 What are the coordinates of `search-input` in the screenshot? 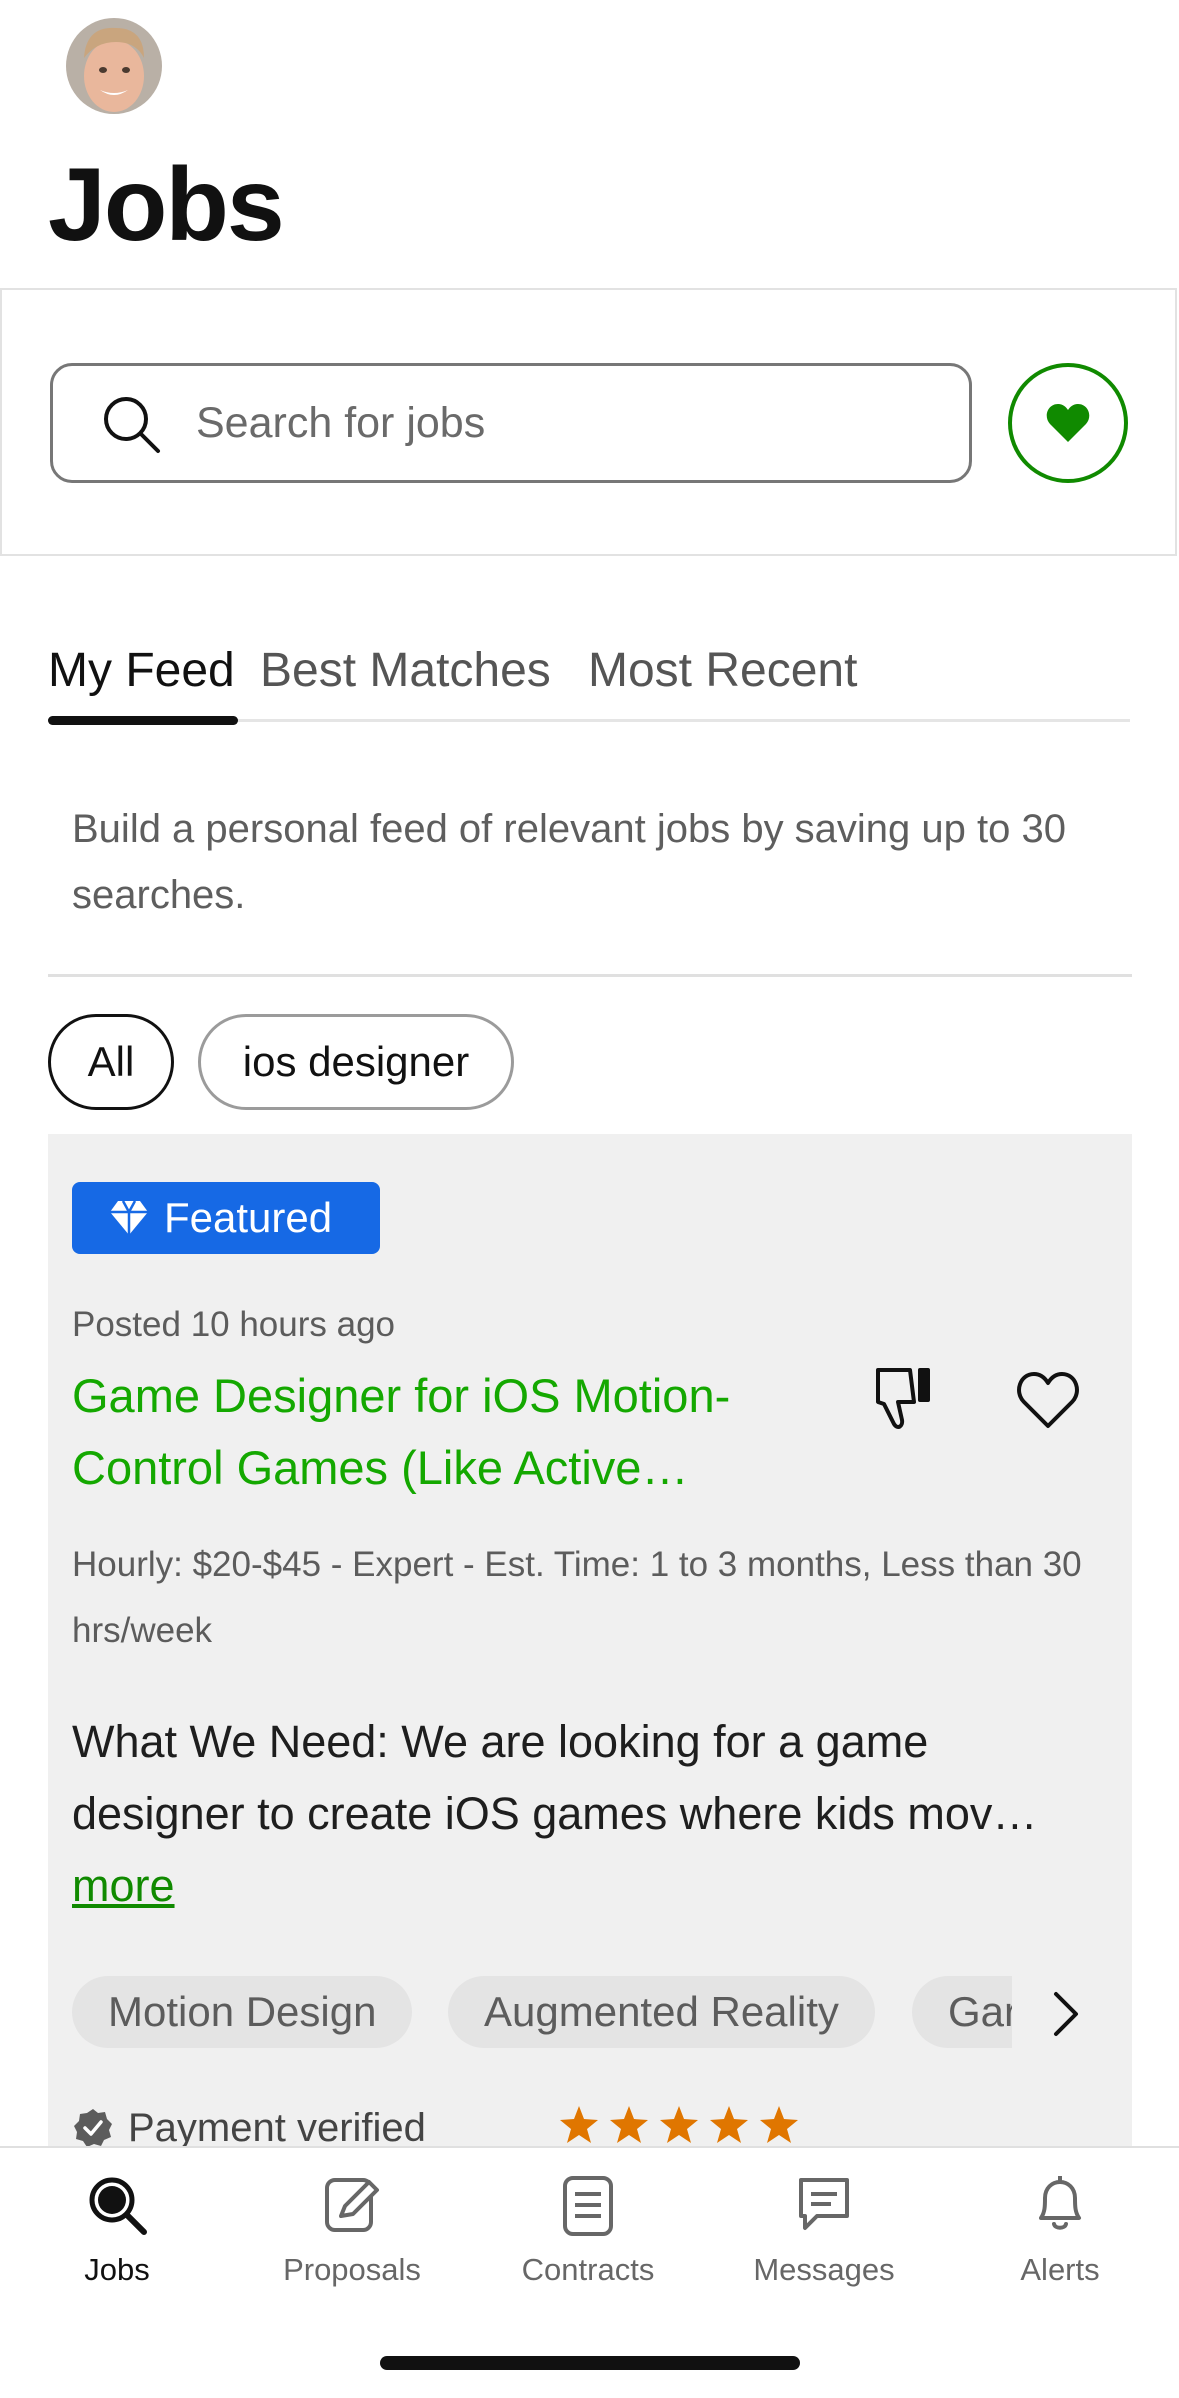 It's located at (566, 423).